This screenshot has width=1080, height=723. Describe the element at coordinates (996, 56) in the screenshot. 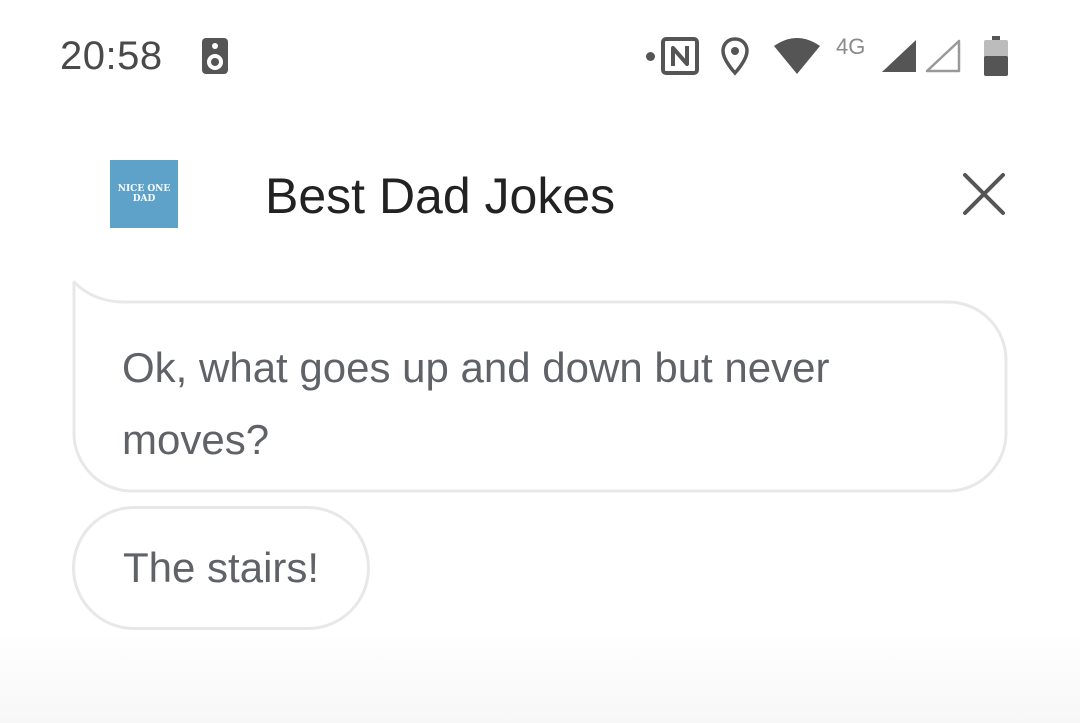

I see `battery-icon` at that location.